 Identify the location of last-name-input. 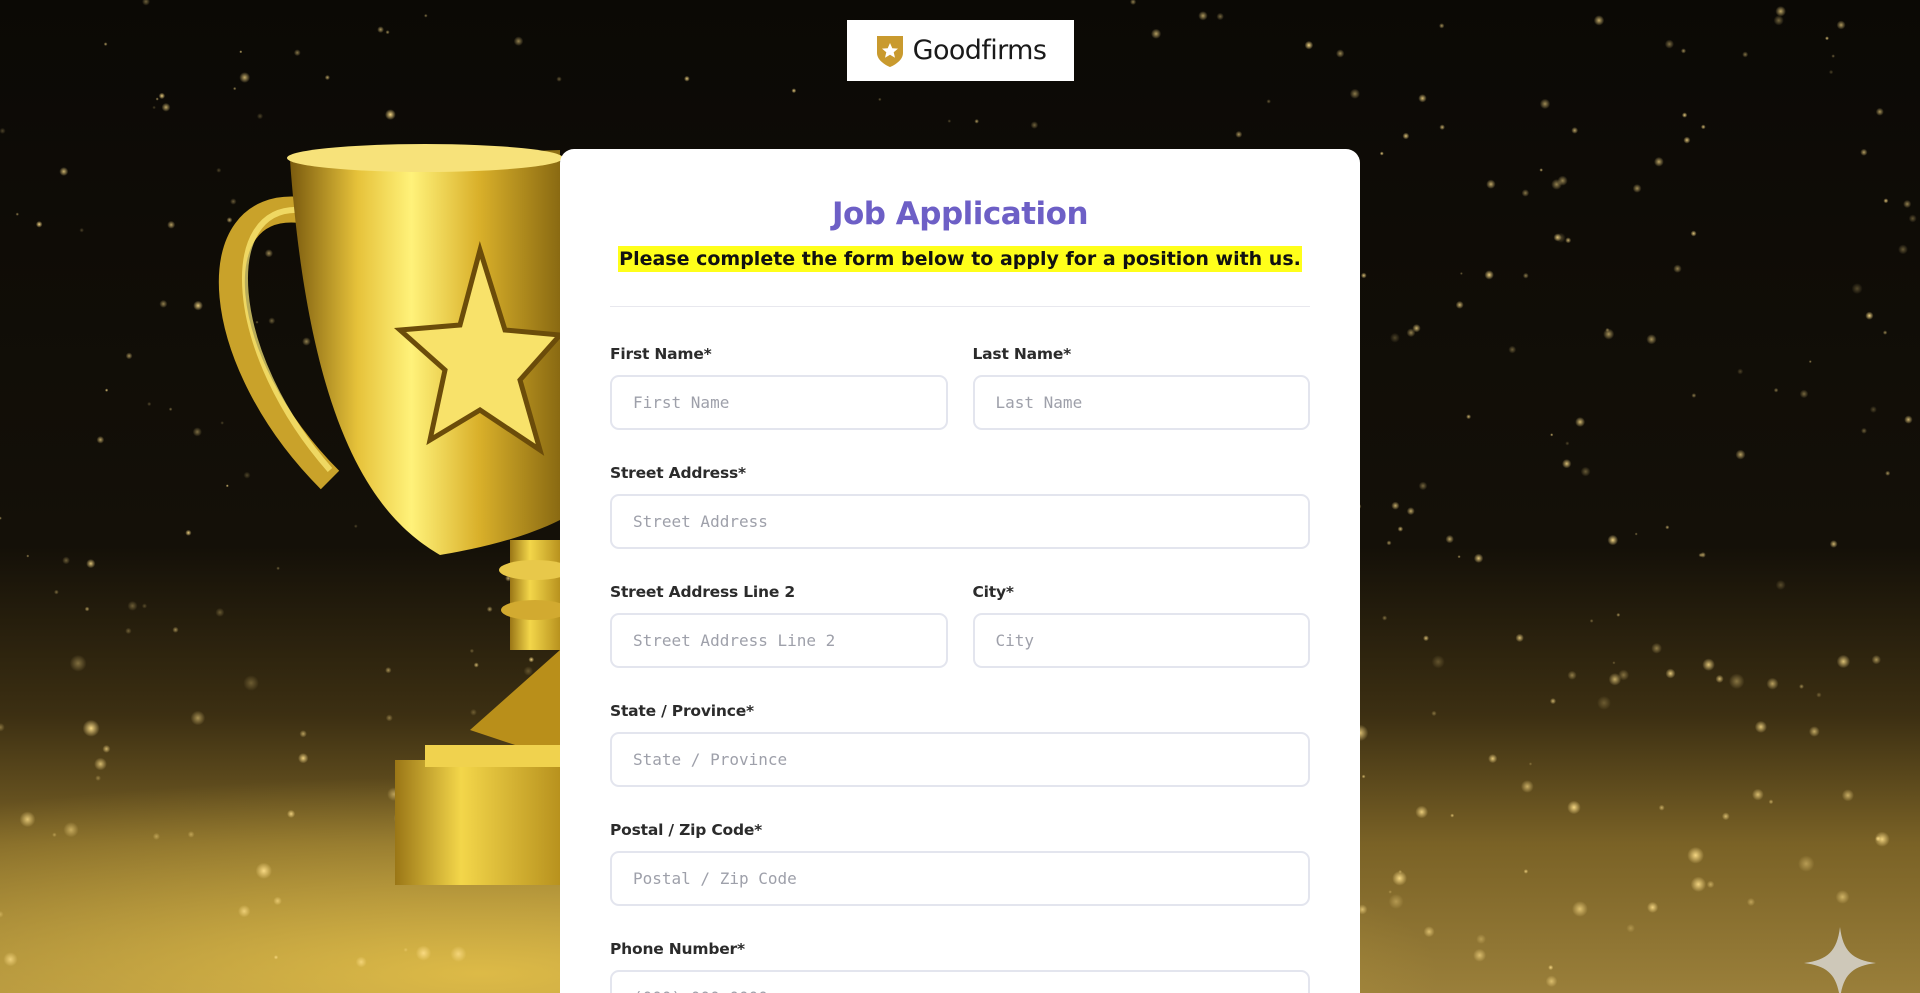
(1141, 402).